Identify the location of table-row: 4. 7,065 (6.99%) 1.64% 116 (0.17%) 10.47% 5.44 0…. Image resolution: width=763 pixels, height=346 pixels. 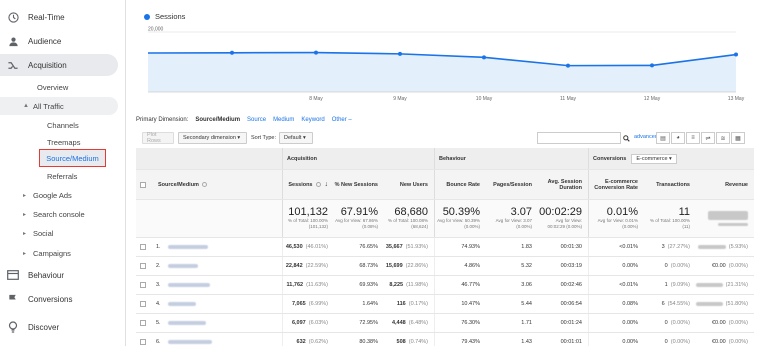
(445, 304).